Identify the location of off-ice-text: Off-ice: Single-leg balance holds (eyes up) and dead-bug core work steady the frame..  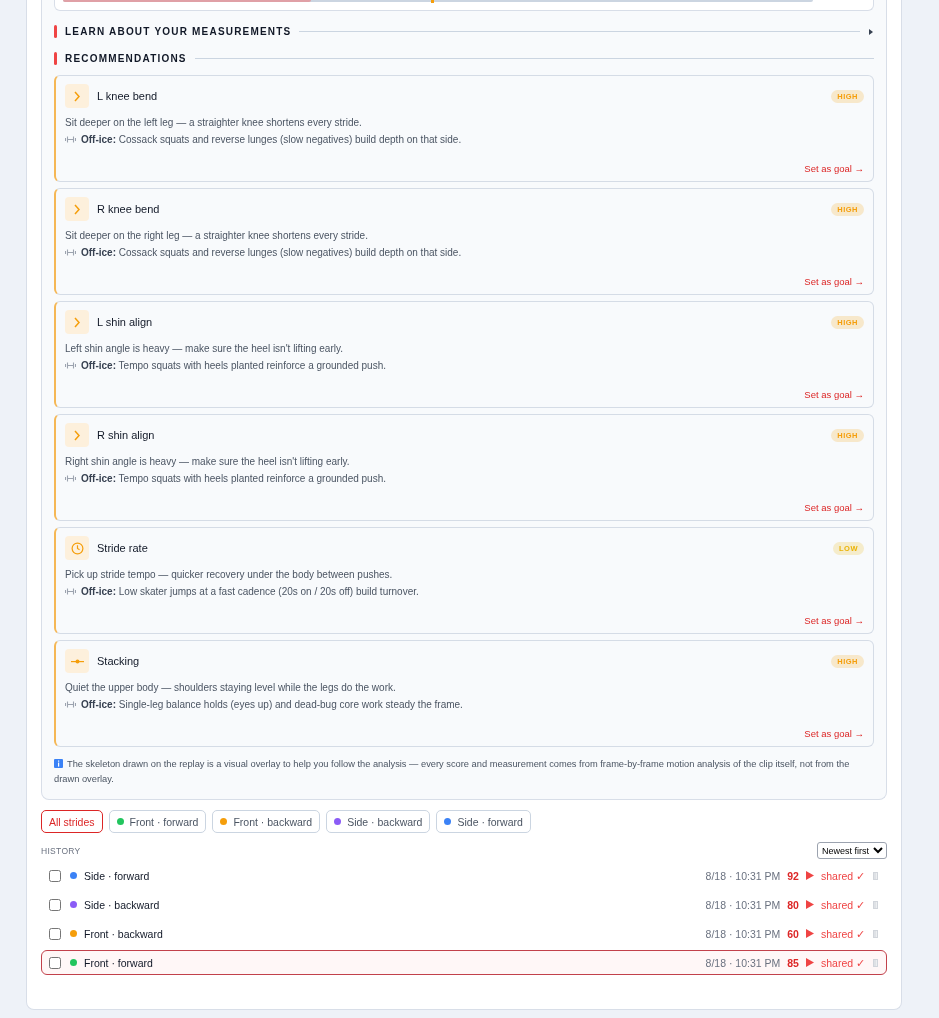
(272, 704).